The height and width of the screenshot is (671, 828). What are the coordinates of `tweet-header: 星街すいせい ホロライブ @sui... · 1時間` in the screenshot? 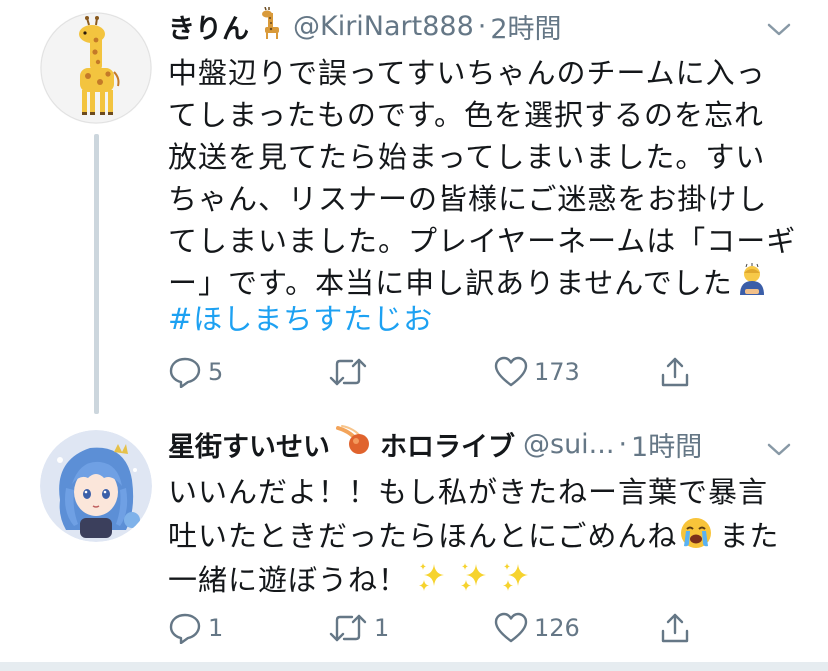 It's located at (435, 444).